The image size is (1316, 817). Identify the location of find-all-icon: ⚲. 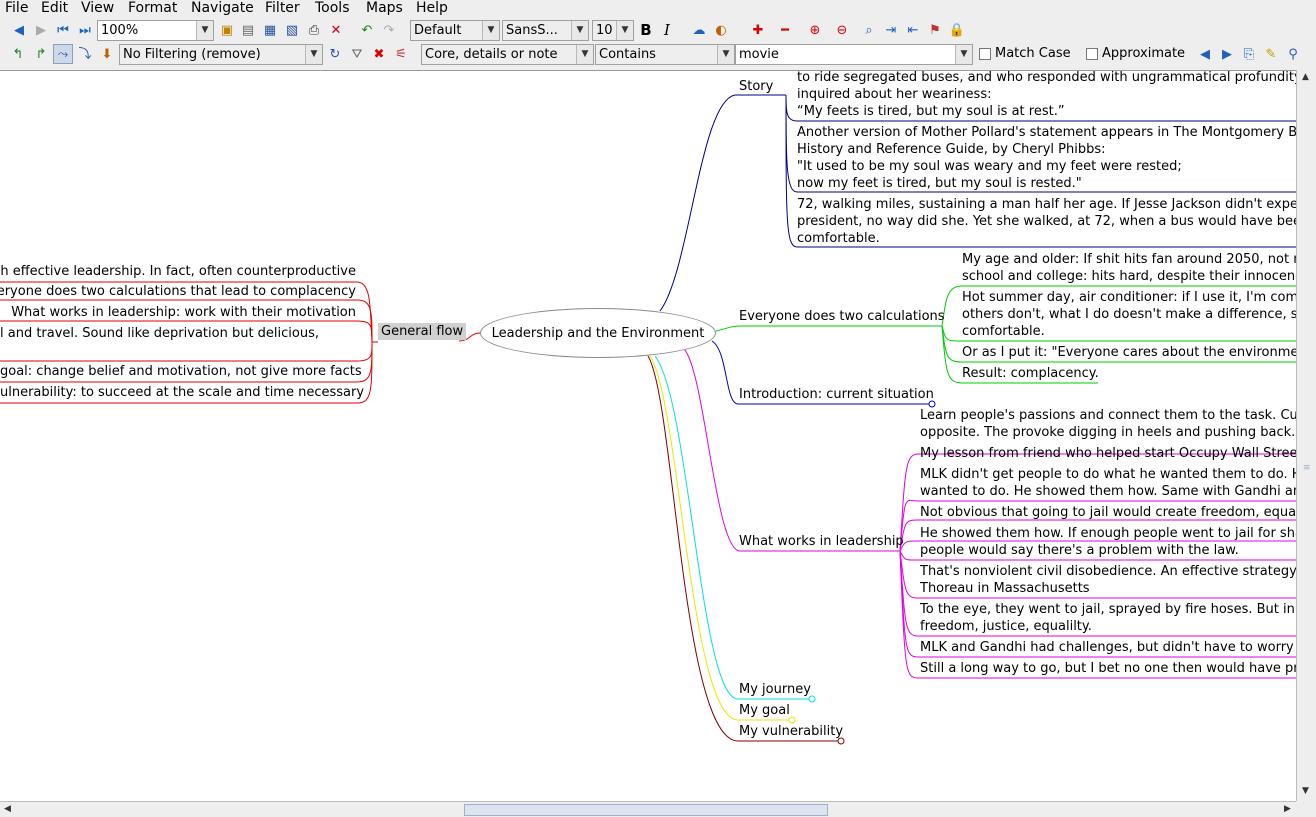
(1293, 54).